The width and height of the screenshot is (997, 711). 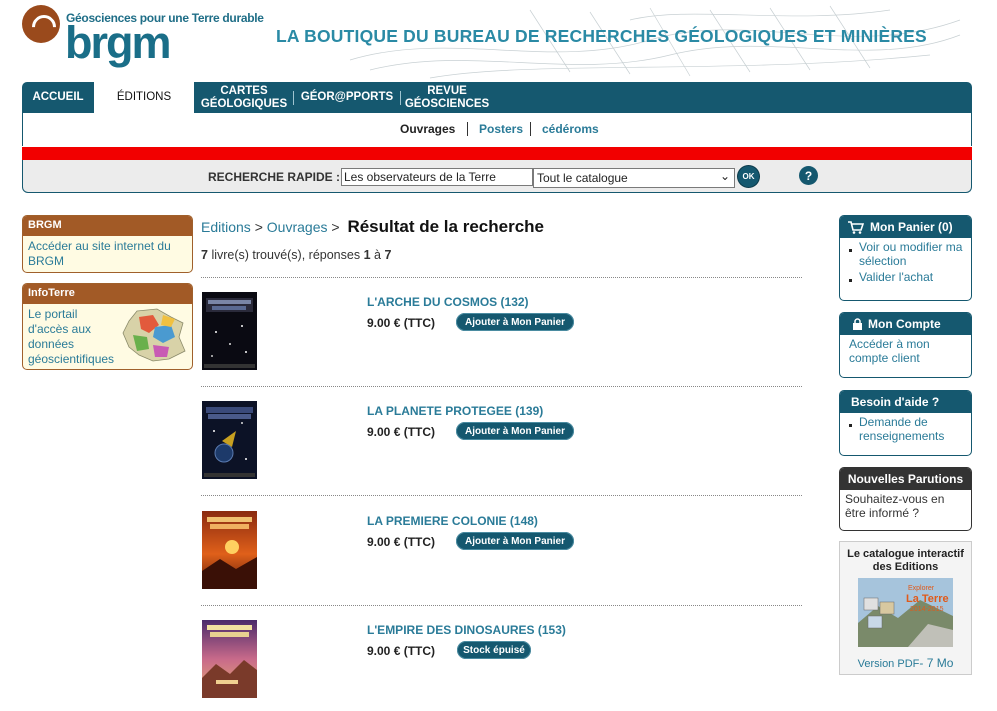 What do you see at coordinates (427, 129) in the screenshot?
I see `subnav-ouvrages: Ouvrages` at bounding box center [427, 129].